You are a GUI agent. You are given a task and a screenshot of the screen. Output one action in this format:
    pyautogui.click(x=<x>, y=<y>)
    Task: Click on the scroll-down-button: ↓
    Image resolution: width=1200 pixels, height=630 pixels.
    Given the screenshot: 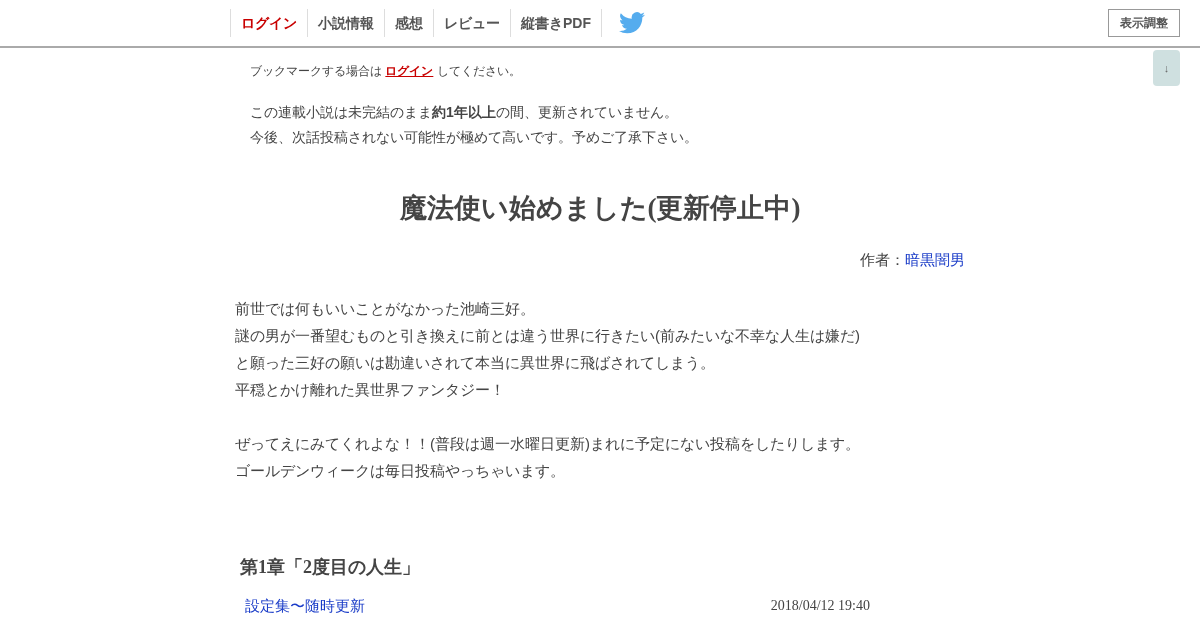 What is the action you would take?
    pyautogui.click(x=1166, y=68)
    